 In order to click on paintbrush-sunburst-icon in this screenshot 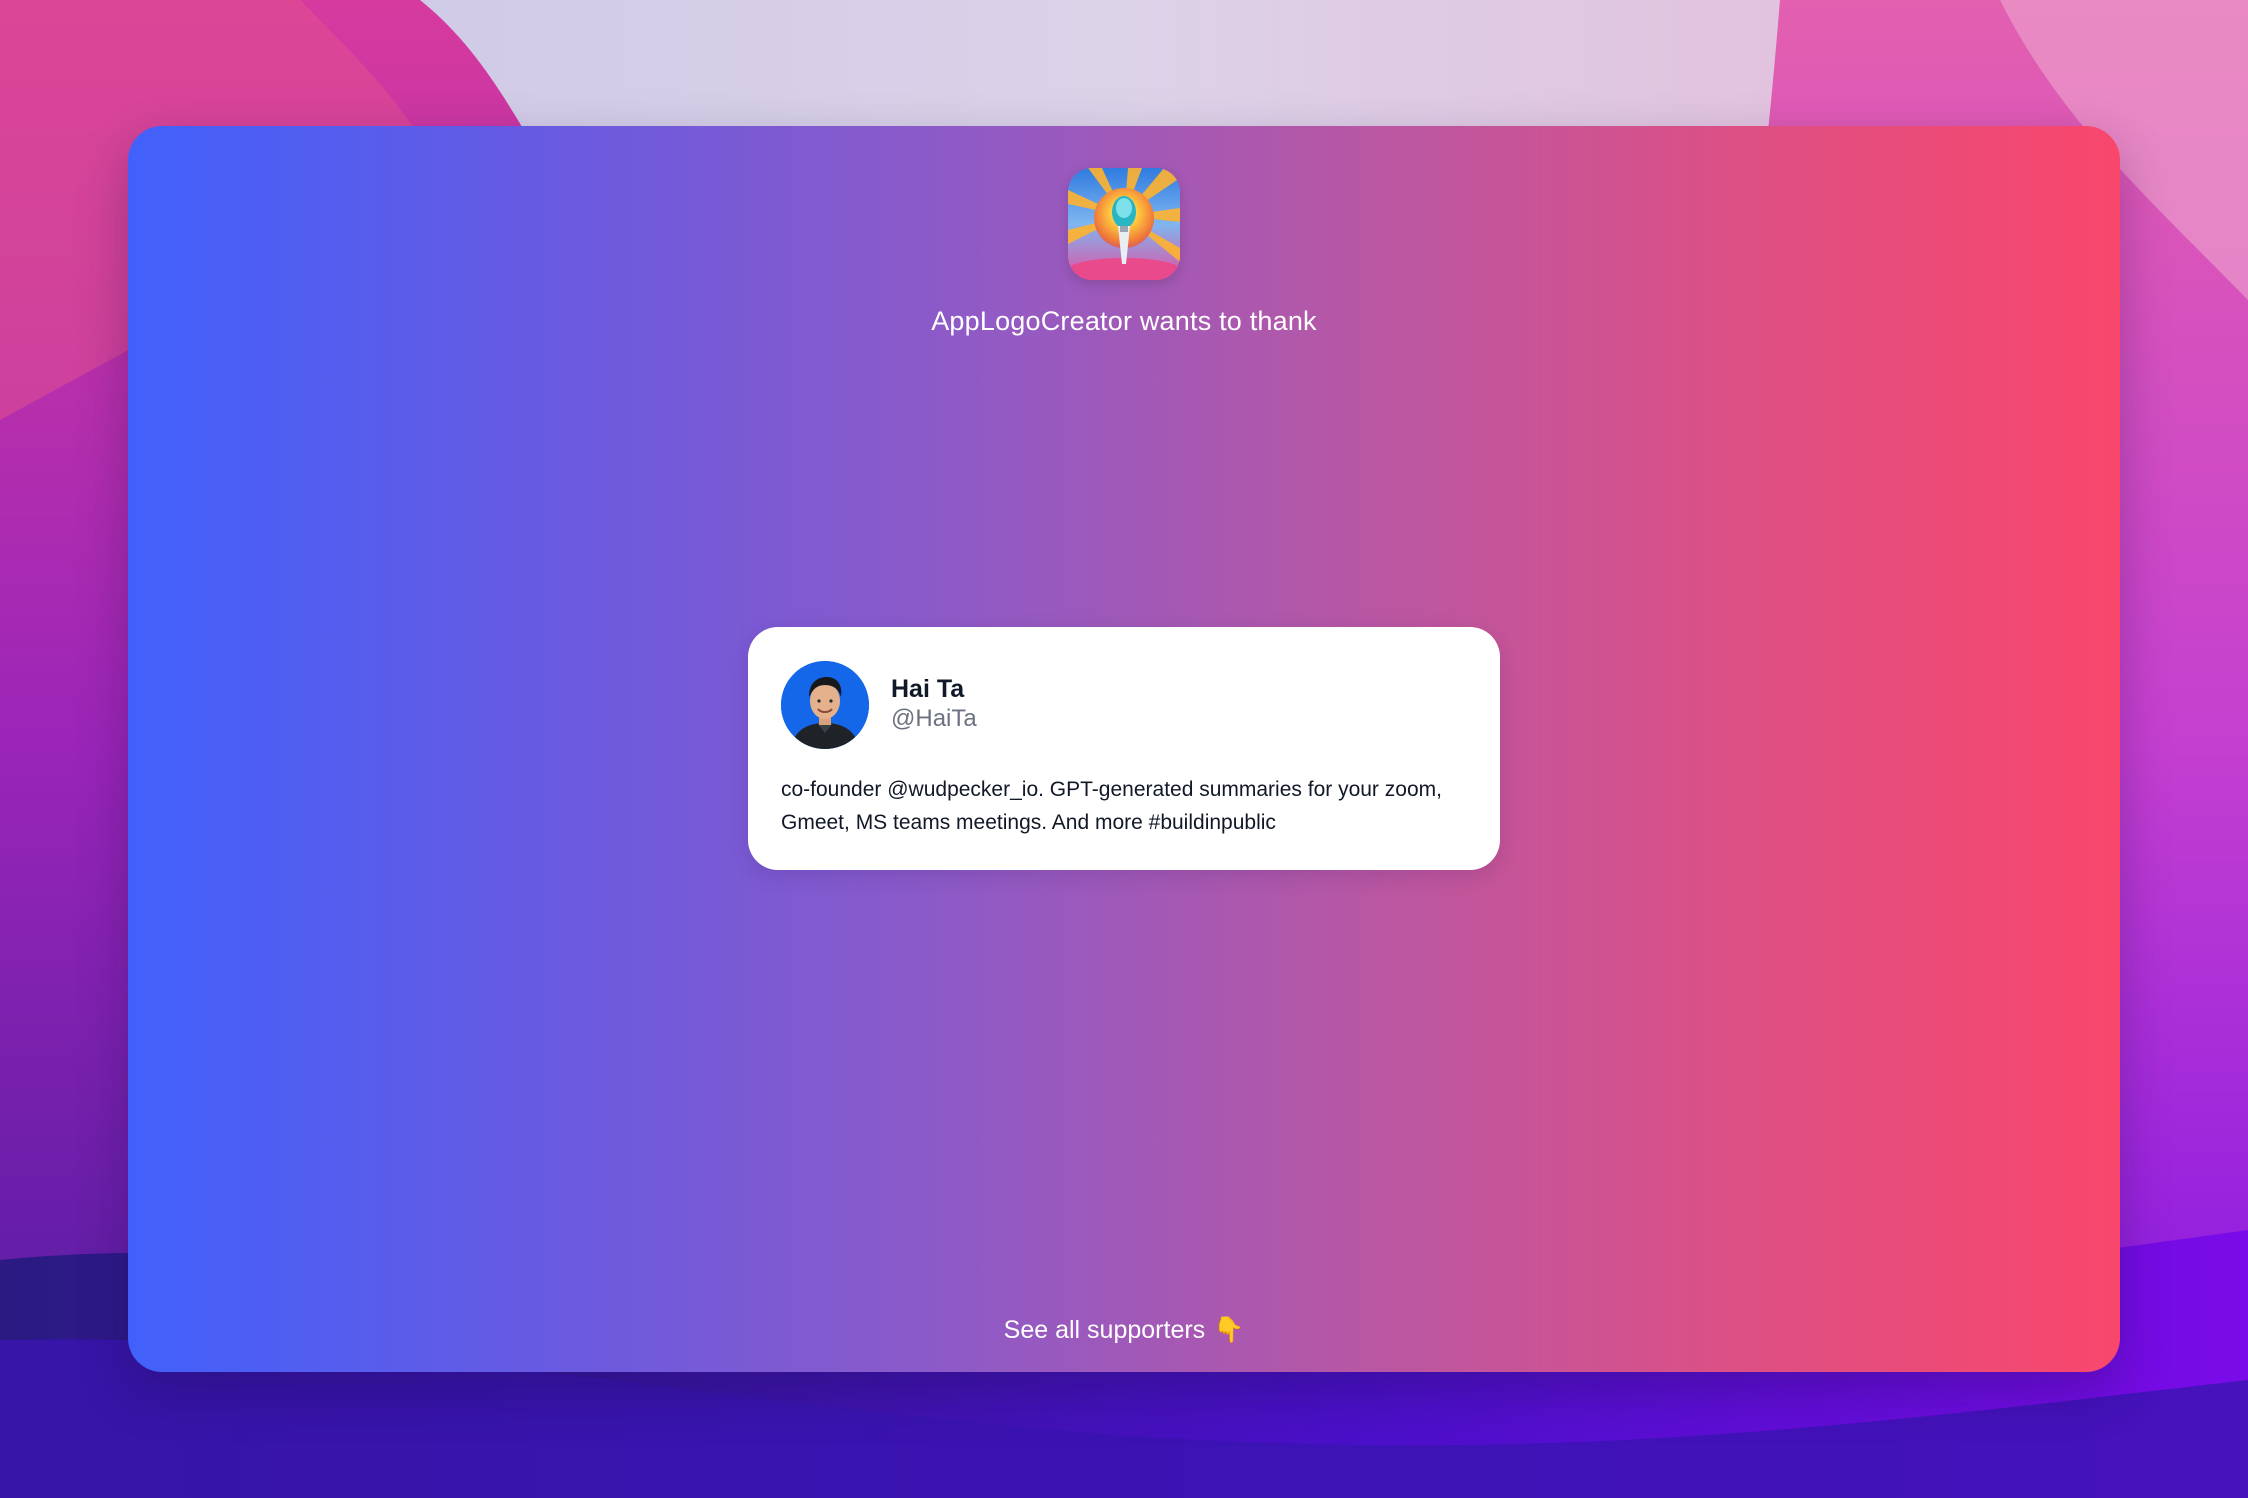, I will do `click(1124, 224)`.